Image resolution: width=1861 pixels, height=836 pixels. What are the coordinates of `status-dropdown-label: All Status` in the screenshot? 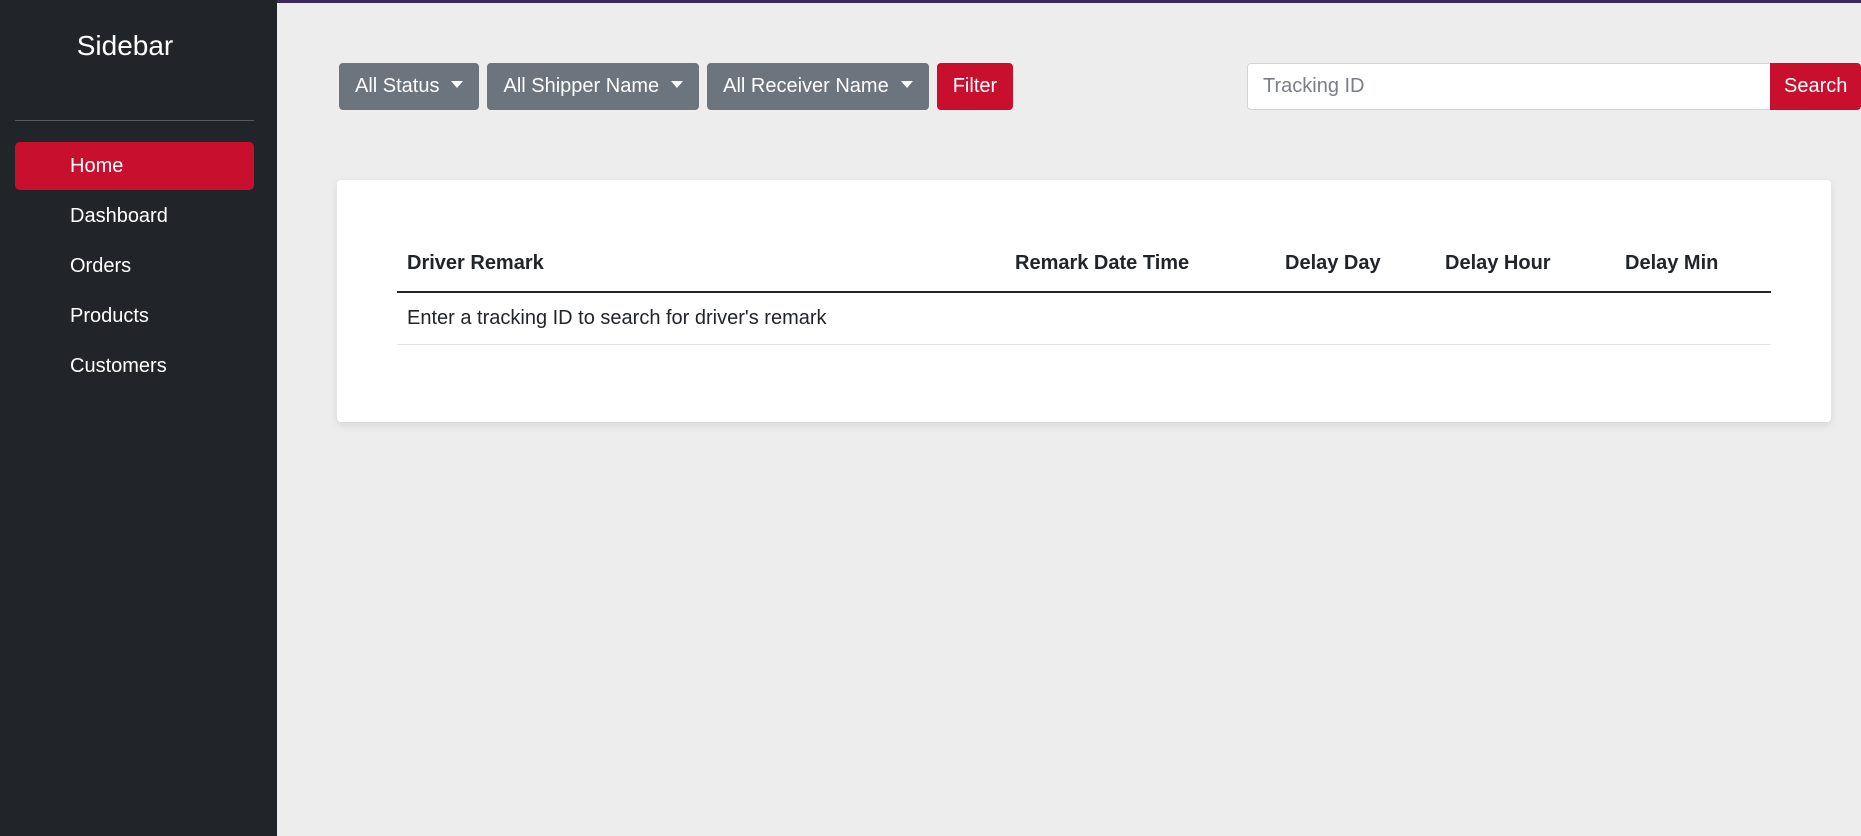 It's located at (397, 86).